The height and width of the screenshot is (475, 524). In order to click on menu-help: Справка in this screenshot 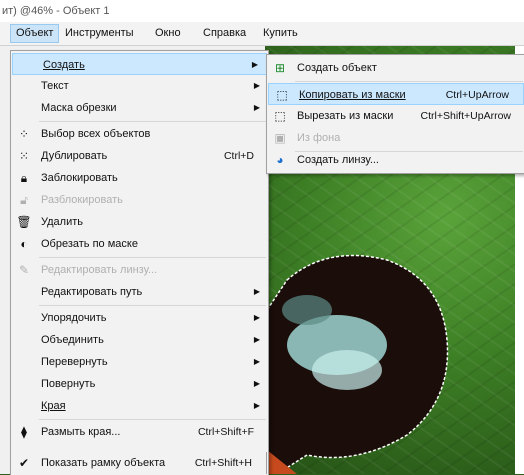, I will do `click(224, 33)`.